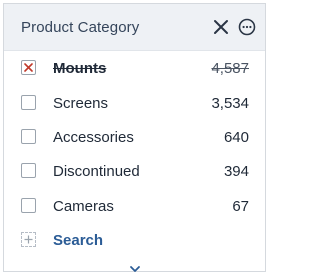 This screenshot has height=280, width=320. Describe the element at coordinates (80, 27) in the screenshot. I see `filter-title: Product Category` at that location.